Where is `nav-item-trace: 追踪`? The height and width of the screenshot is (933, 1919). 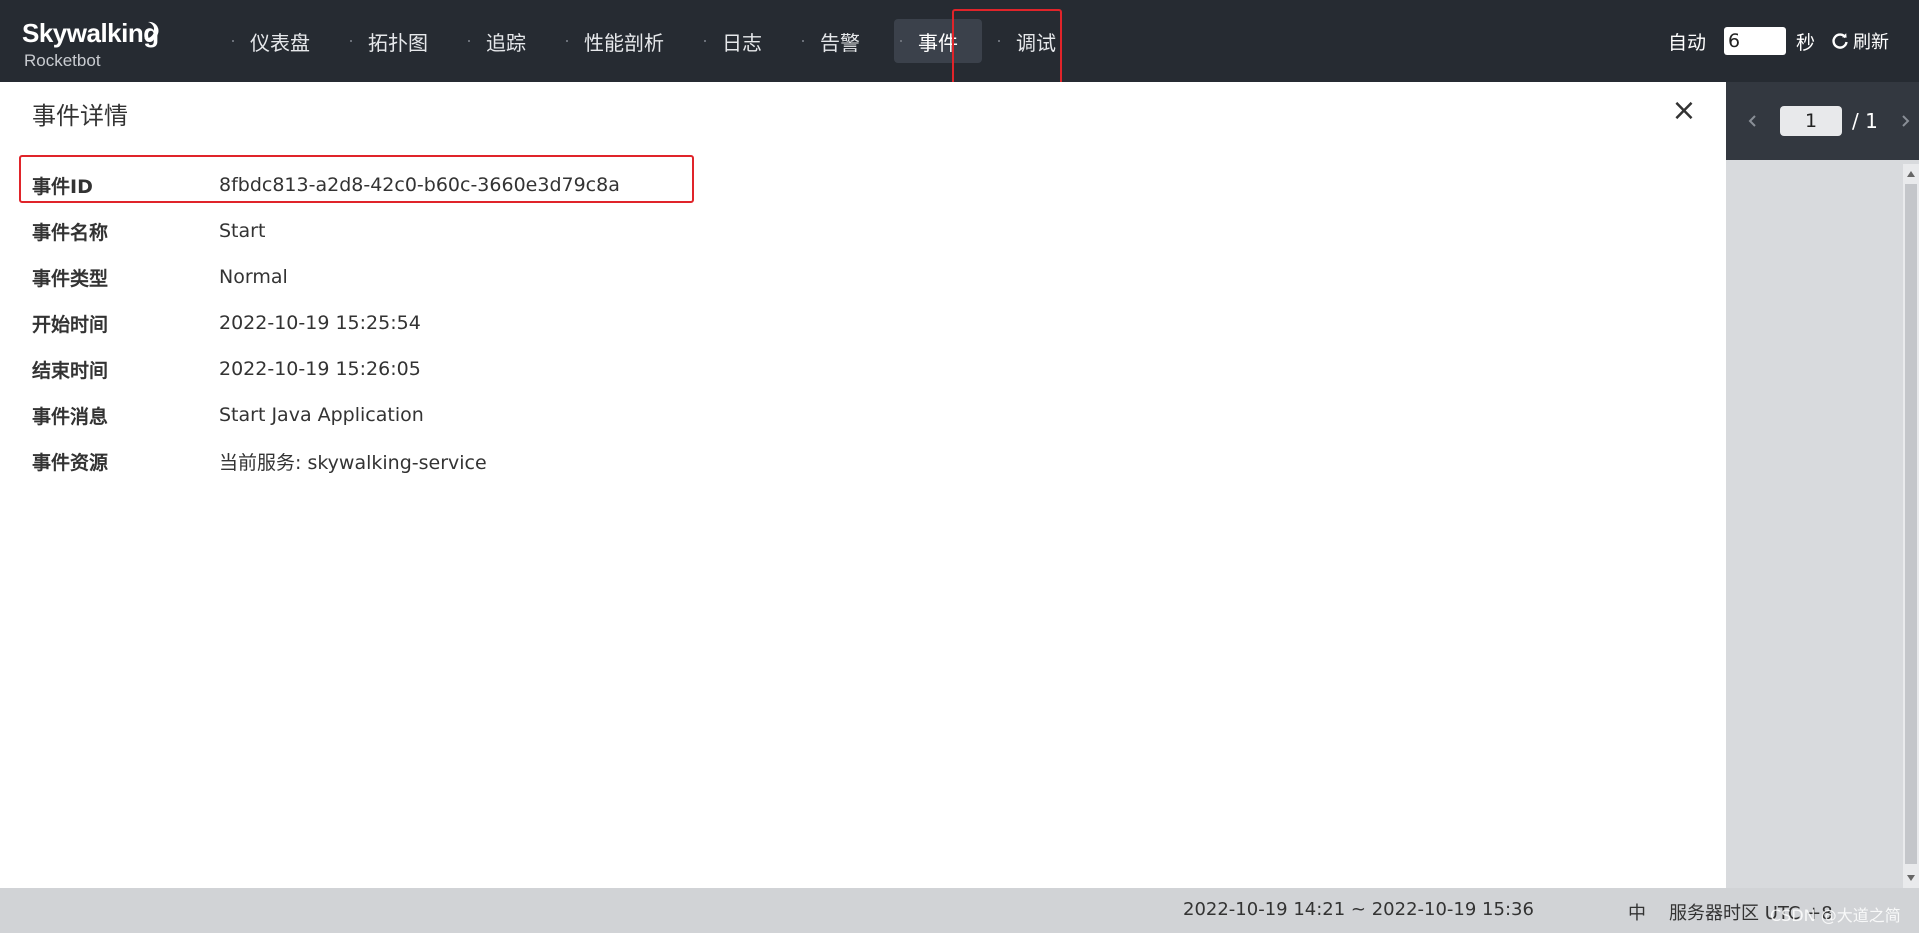
nav-item-trace: 追踪 is located at coordinates (506, 41).